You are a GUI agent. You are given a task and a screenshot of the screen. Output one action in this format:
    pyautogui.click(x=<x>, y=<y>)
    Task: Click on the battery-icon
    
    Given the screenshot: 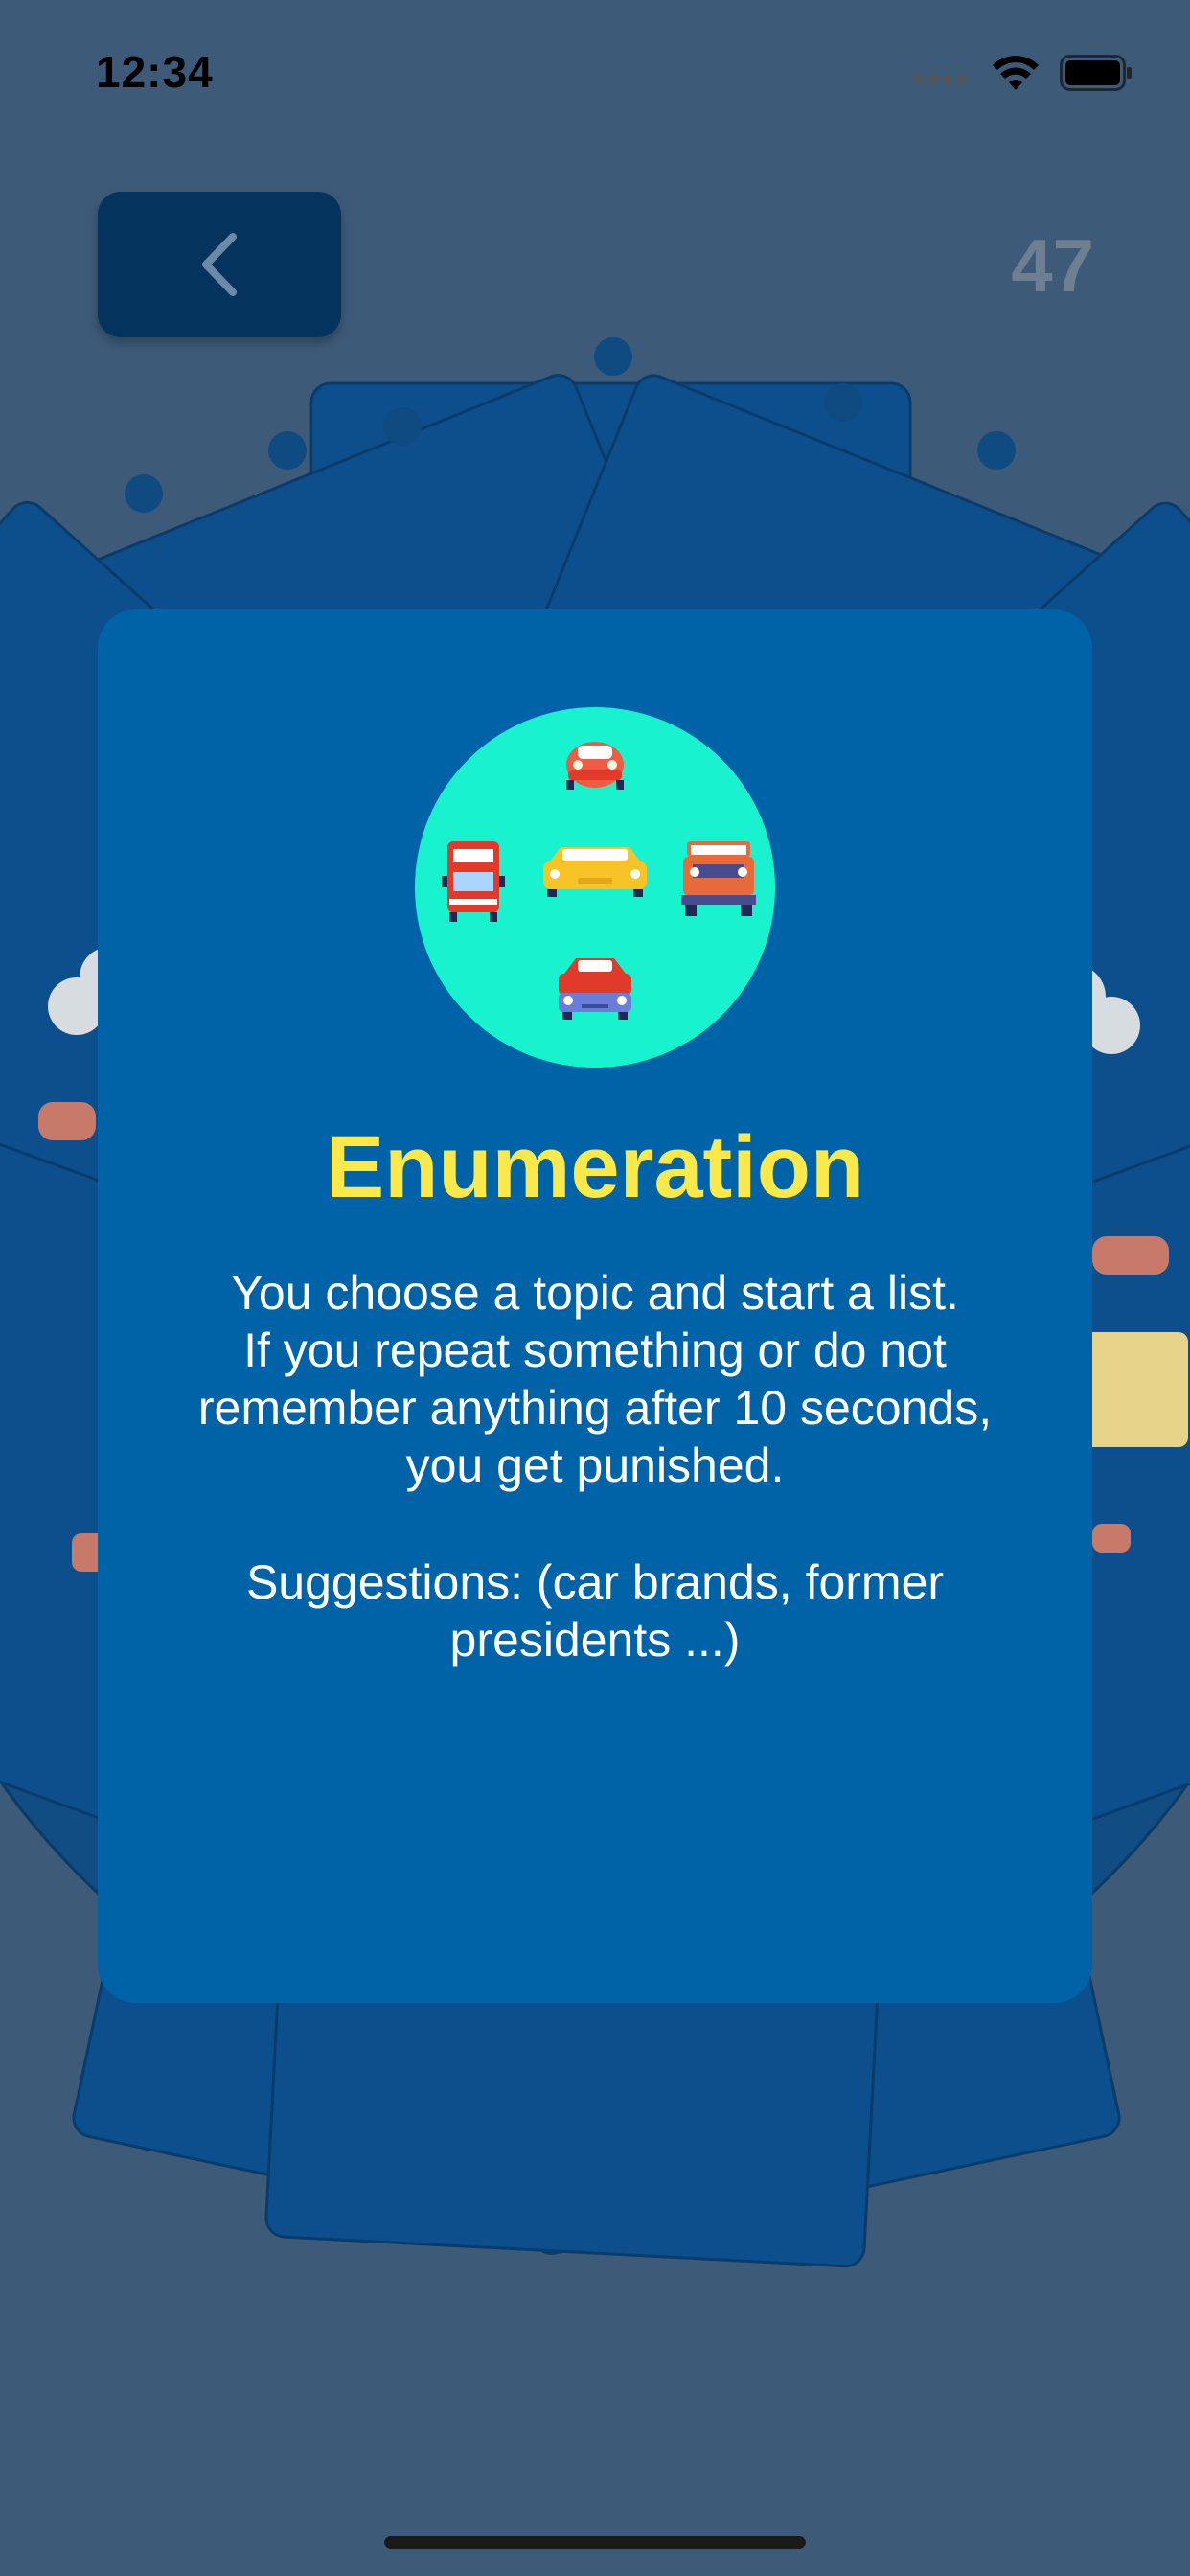 What is the action you would take?
    pyautogui.click(x=1096, y=73)
    